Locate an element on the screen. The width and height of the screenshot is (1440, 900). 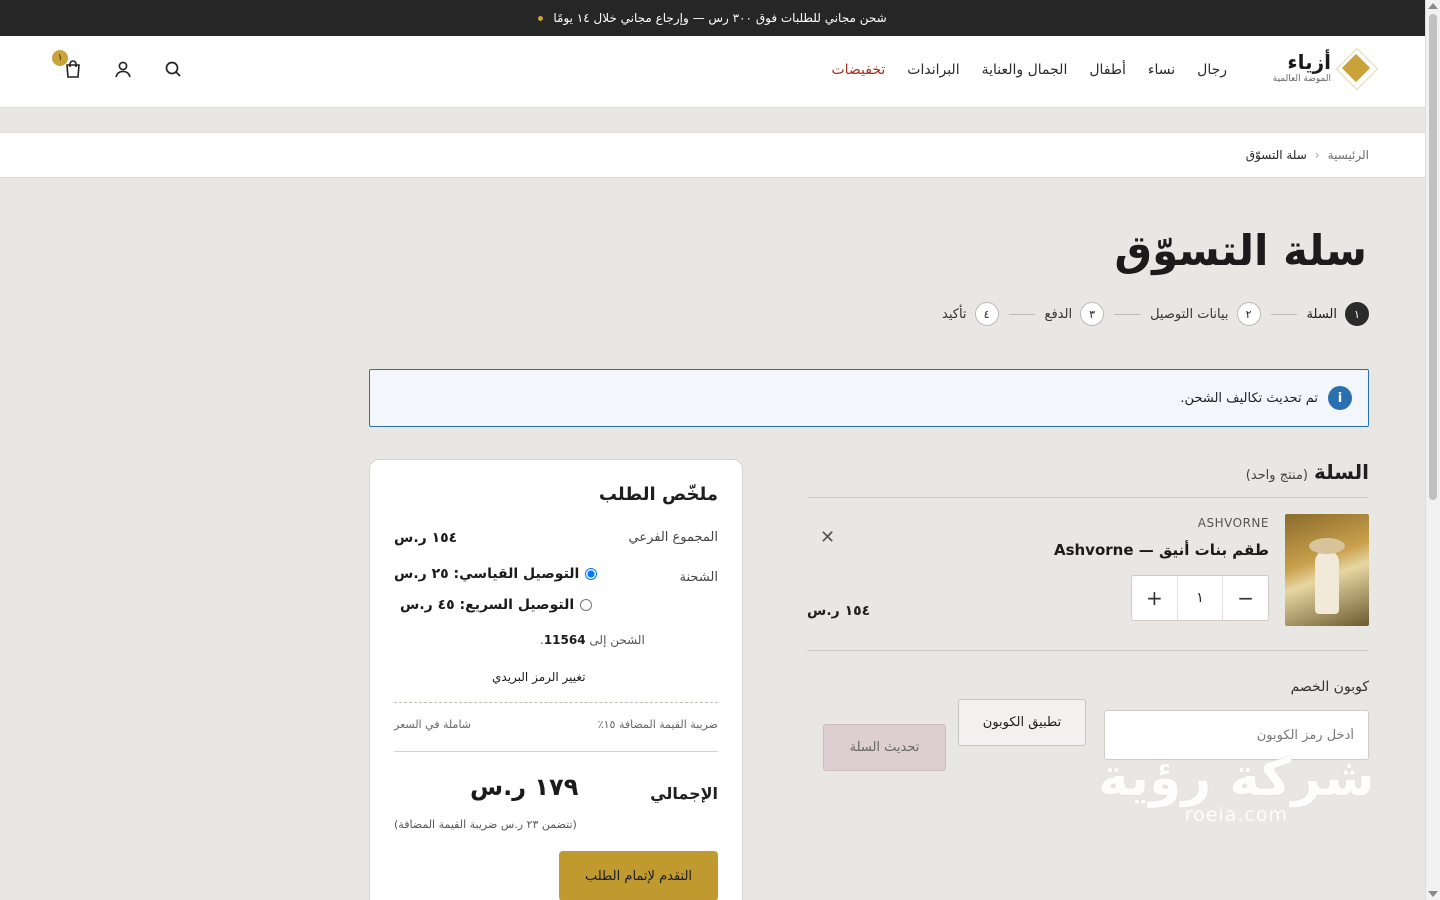
standard-radio is located at coordinates (591, 574).